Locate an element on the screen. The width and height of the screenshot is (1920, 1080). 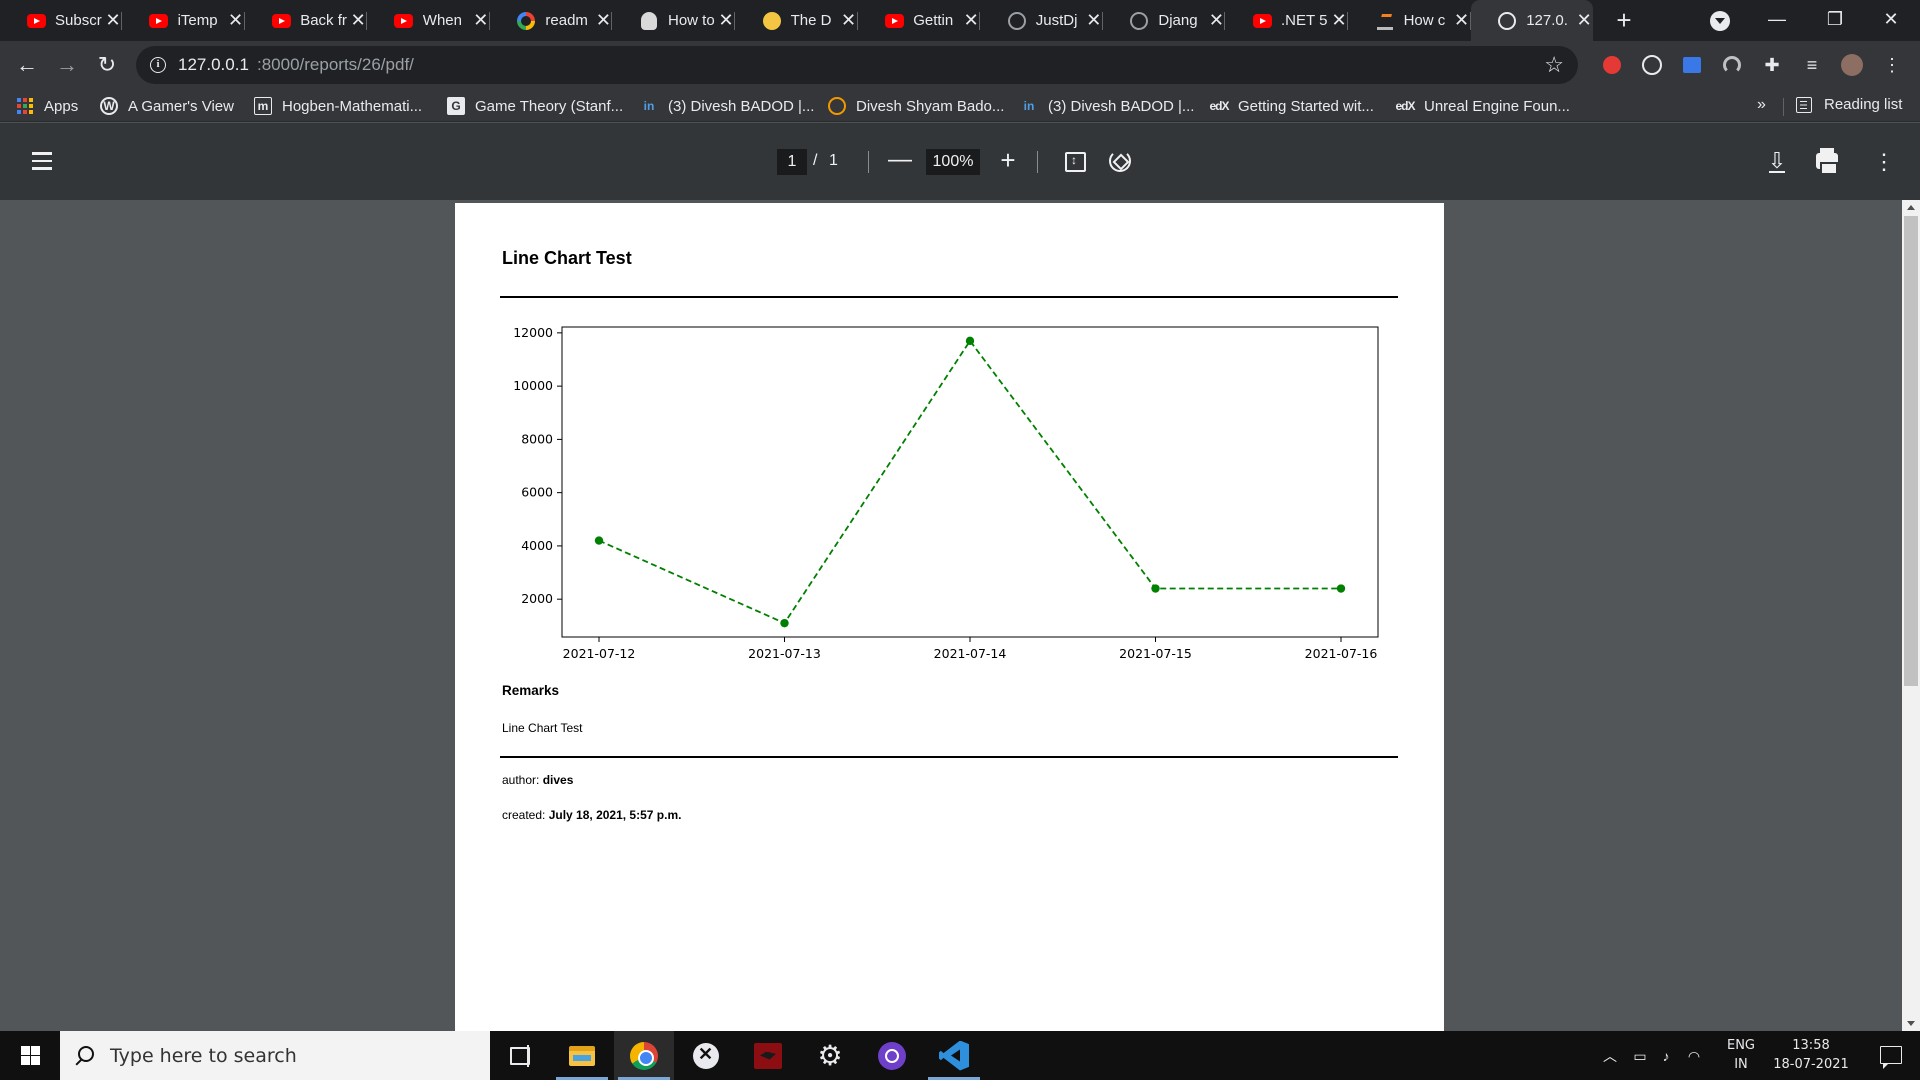
tab-title: 127.0. is located at coordinates (1547, 20).